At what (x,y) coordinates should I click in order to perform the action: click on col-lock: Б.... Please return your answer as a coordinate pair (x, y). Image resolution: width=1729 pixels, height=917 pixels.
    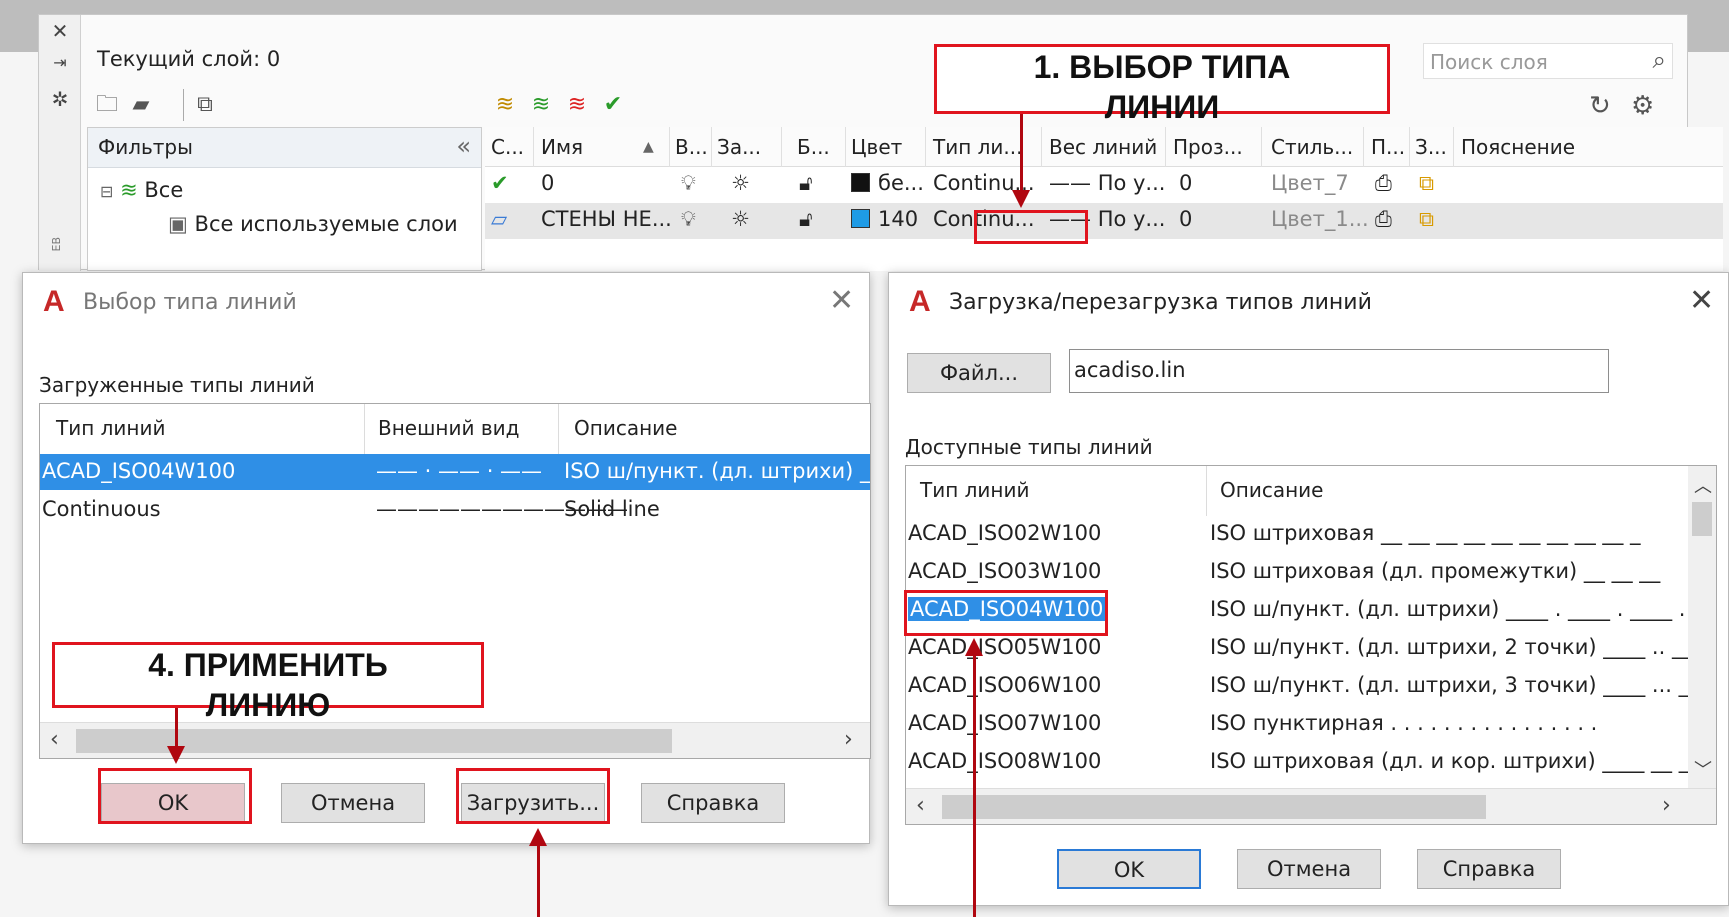
    Looking at the image, I should click on (813, 147).